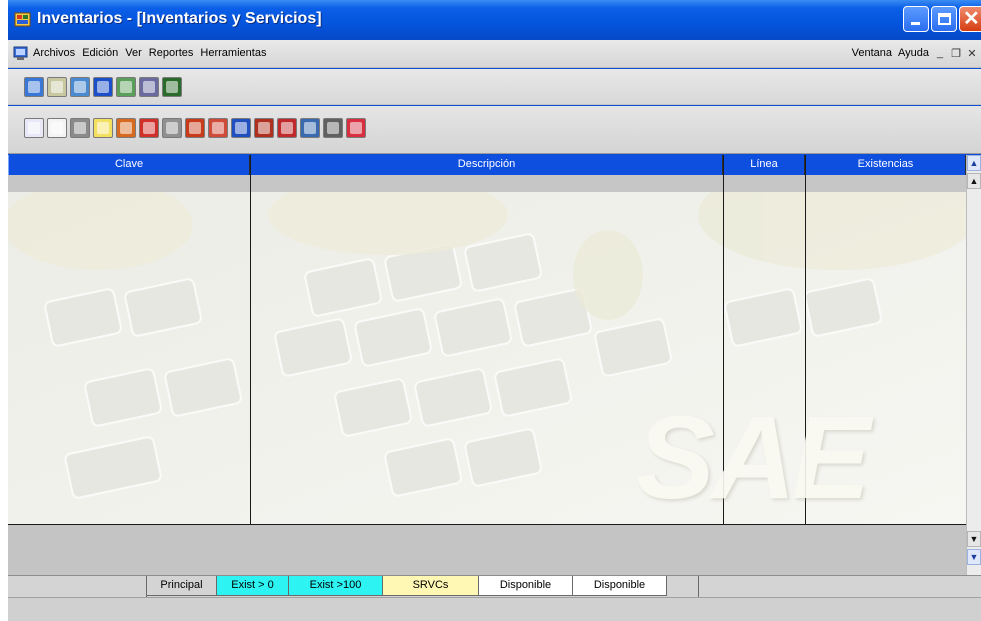  Describe the element at coordinates (126, 128) in the screenshot. I see `copy-icon` at that location.